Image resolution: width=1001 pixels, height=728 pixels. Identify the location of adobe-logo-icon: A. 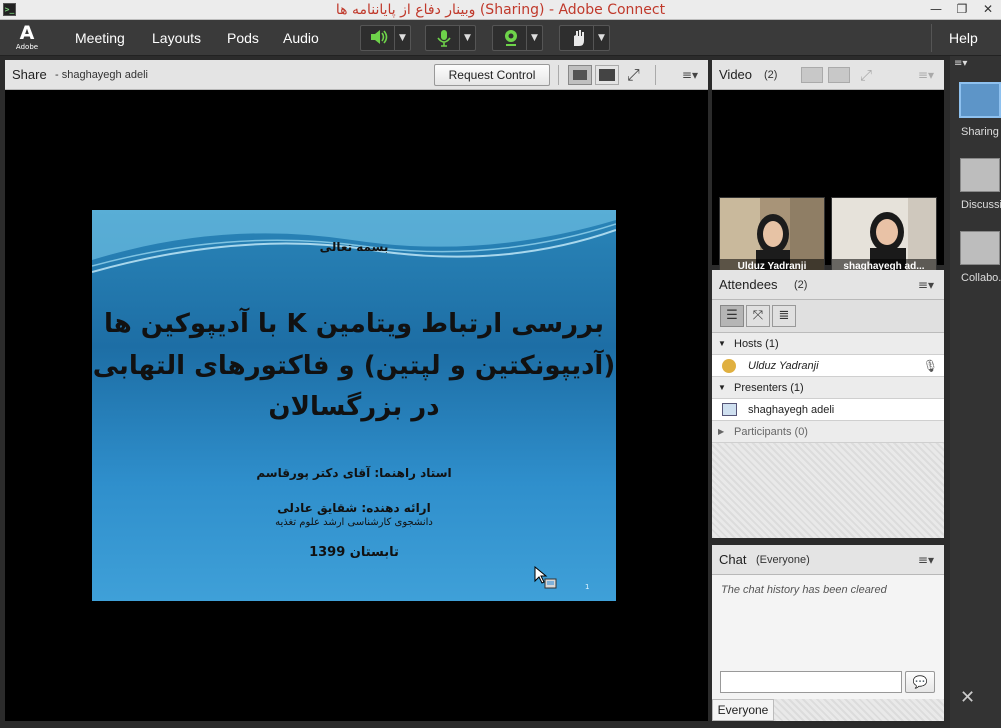
(27, 33).